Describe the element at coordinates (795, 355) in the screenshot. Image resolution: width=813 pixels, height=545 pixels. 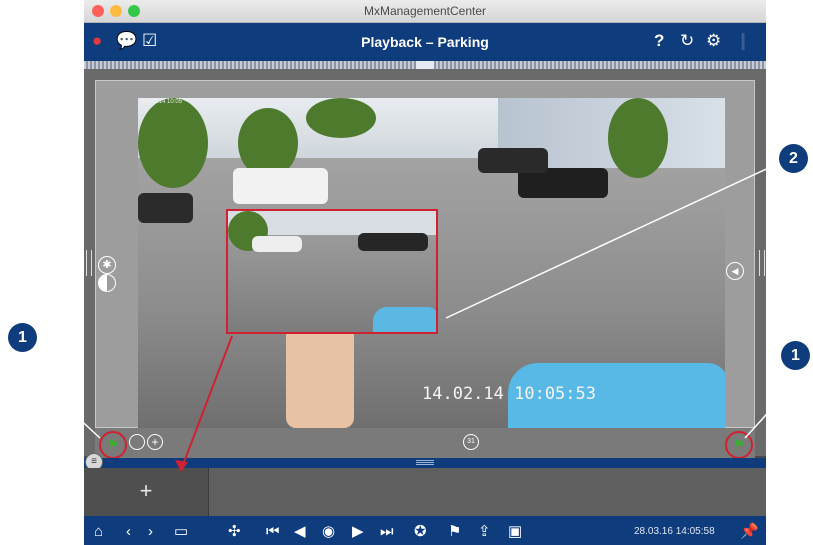
I see `callout-badge-1-right: 1` at that location.